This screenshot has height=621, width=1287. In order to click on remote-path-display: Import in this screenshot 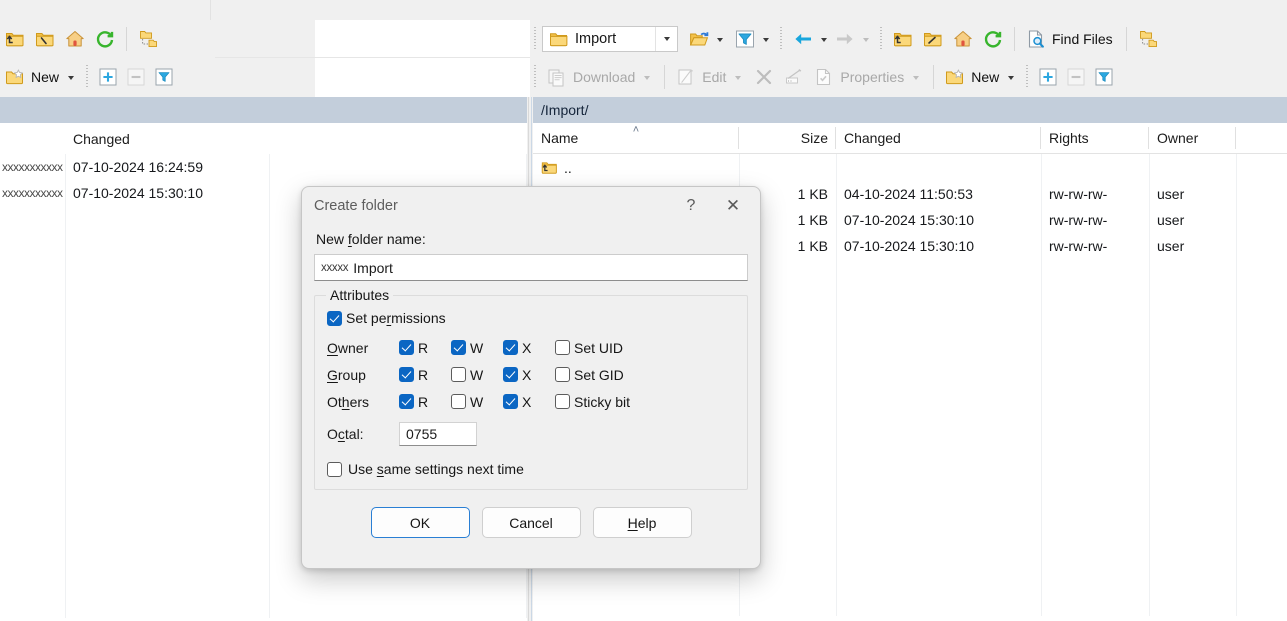, I will do `click(599, 39)`.